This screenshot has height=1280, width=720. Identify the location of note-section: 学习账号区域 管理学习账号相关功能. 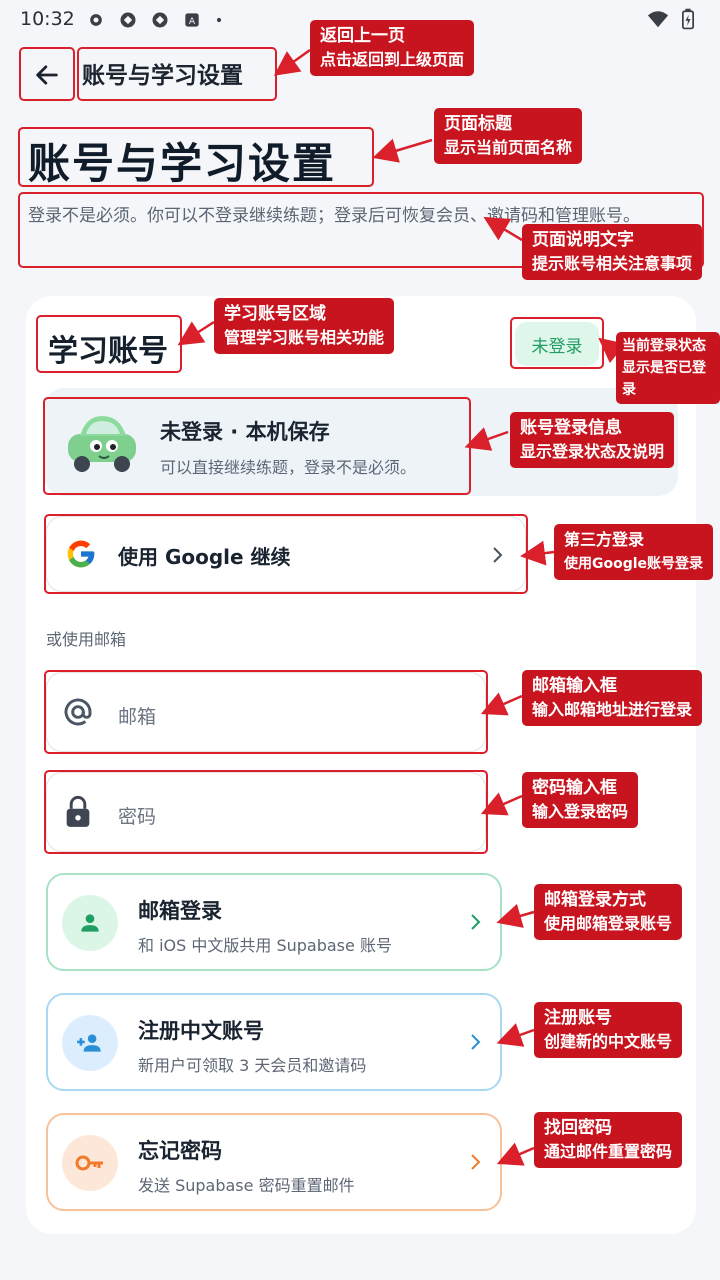
(304, 326).